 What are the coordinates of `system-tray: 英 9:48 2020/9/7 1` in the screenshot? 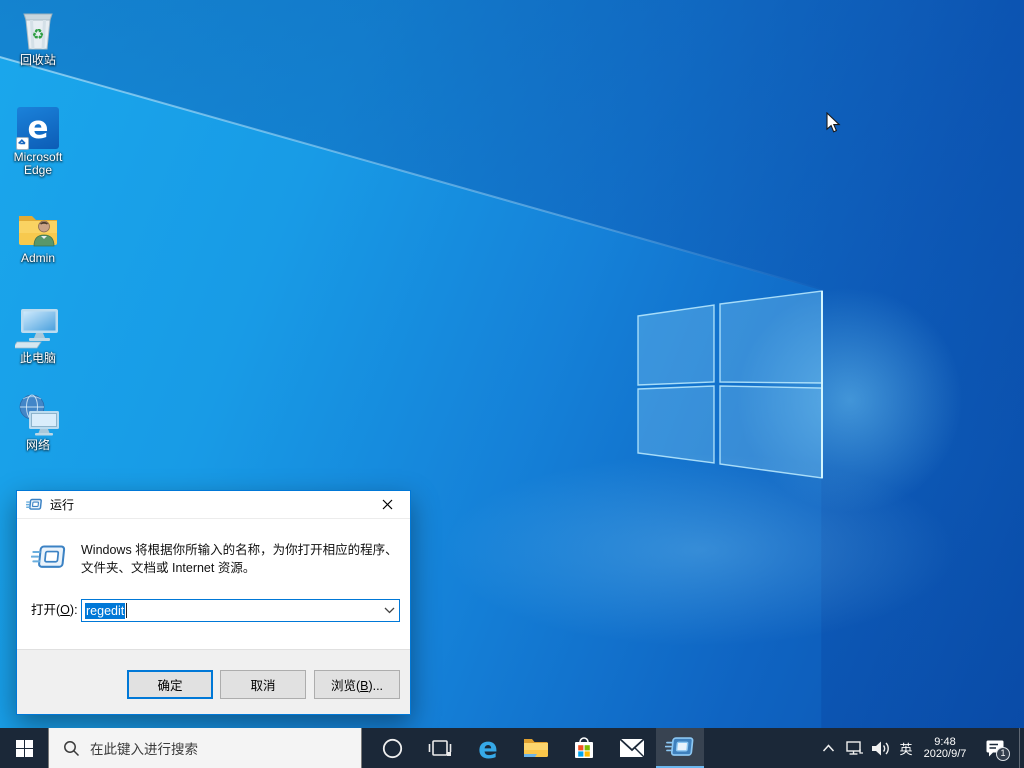 It's located at (919, 748).